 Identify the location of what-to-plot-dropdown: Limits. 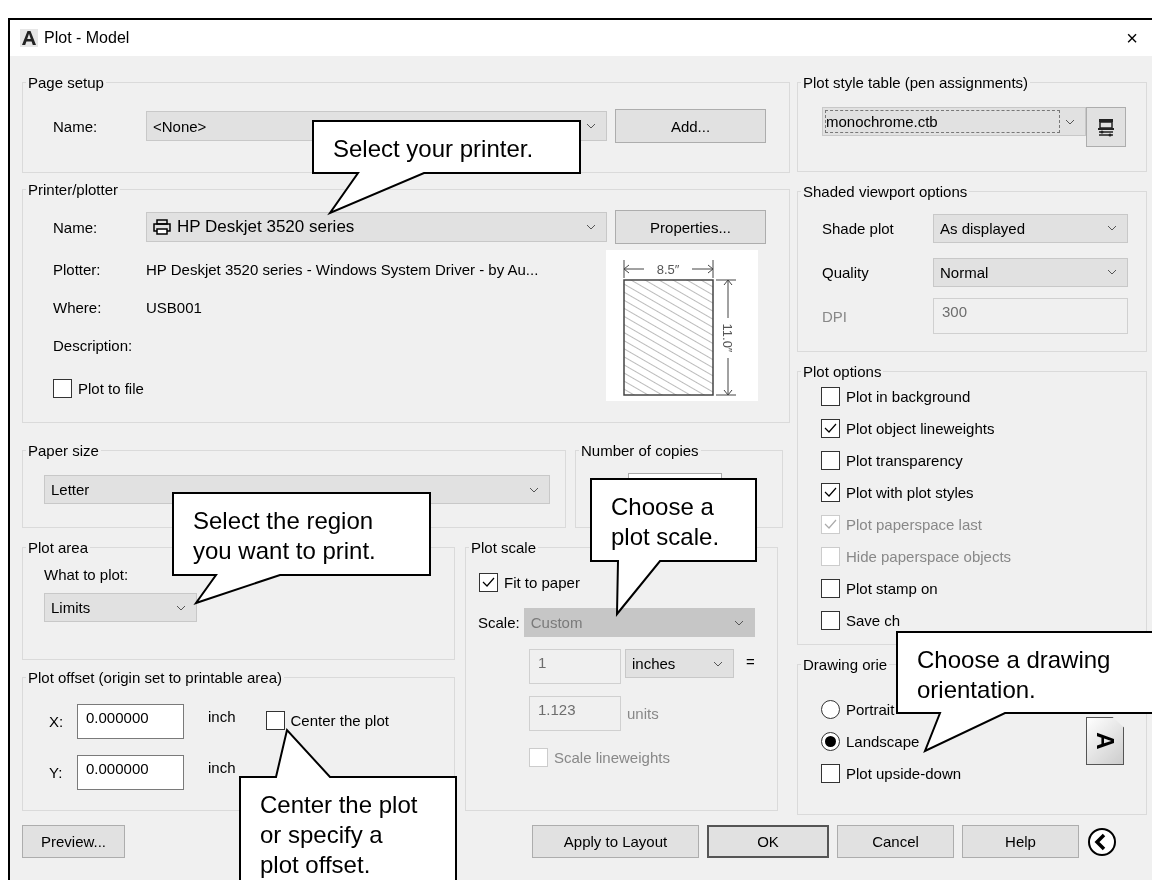
(120, 607).